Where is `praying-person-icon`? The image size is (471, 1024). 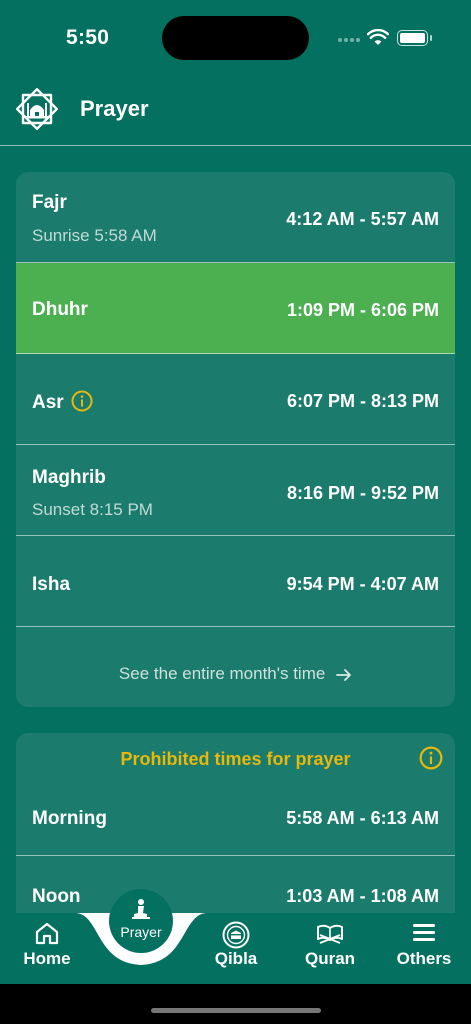
praying-person-icon is located at coordinates (141, 909).